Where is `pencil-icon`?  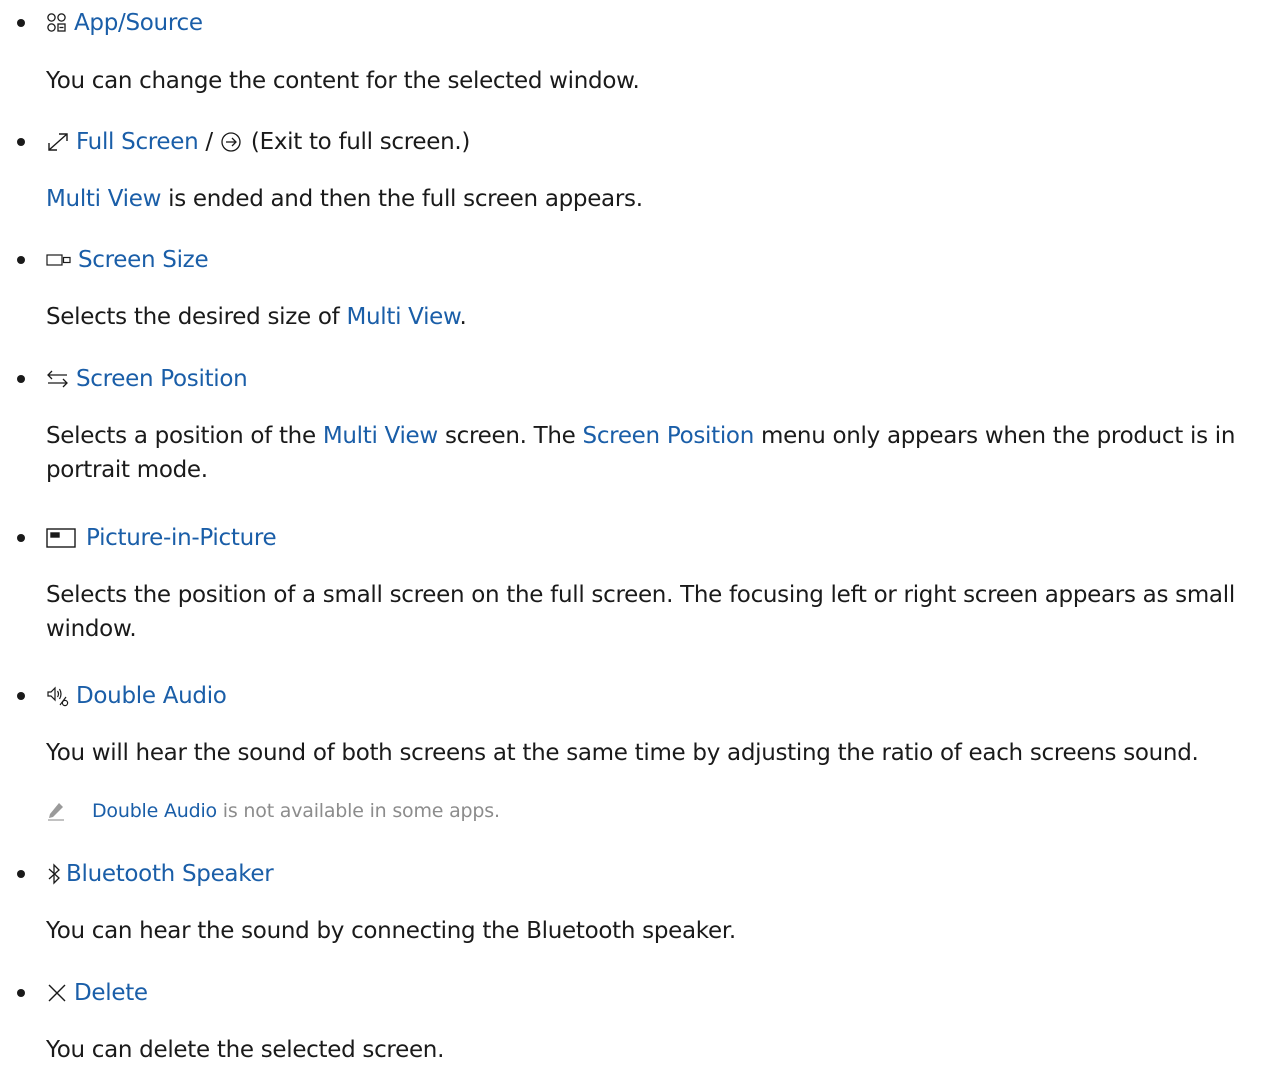 pencil-icon is located at coordinates (56, 811).